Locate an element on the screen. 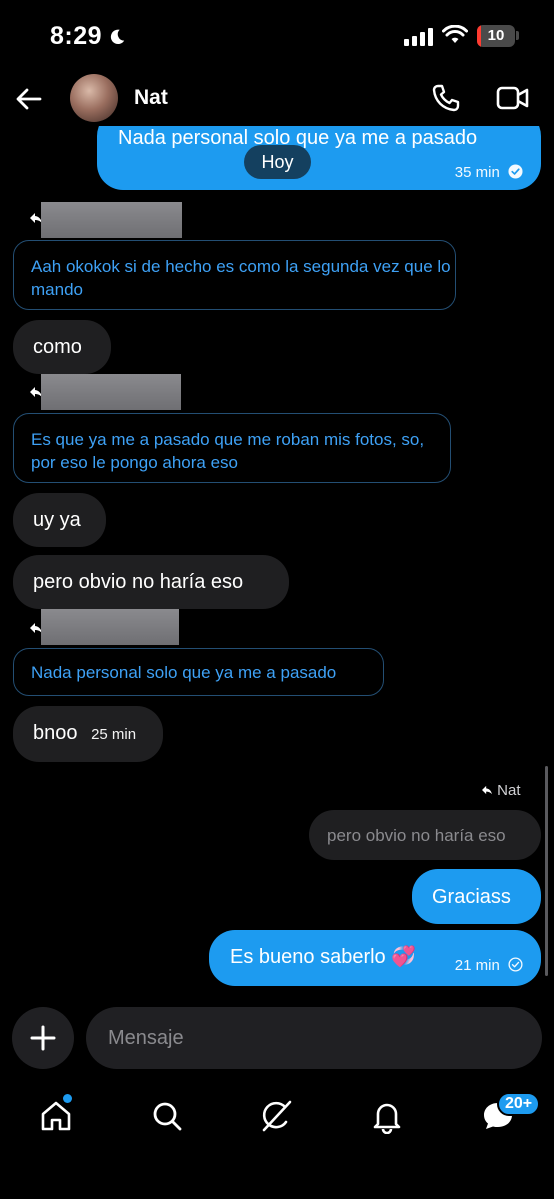  message-meta: 21 min is located at coordinates (489, 966).